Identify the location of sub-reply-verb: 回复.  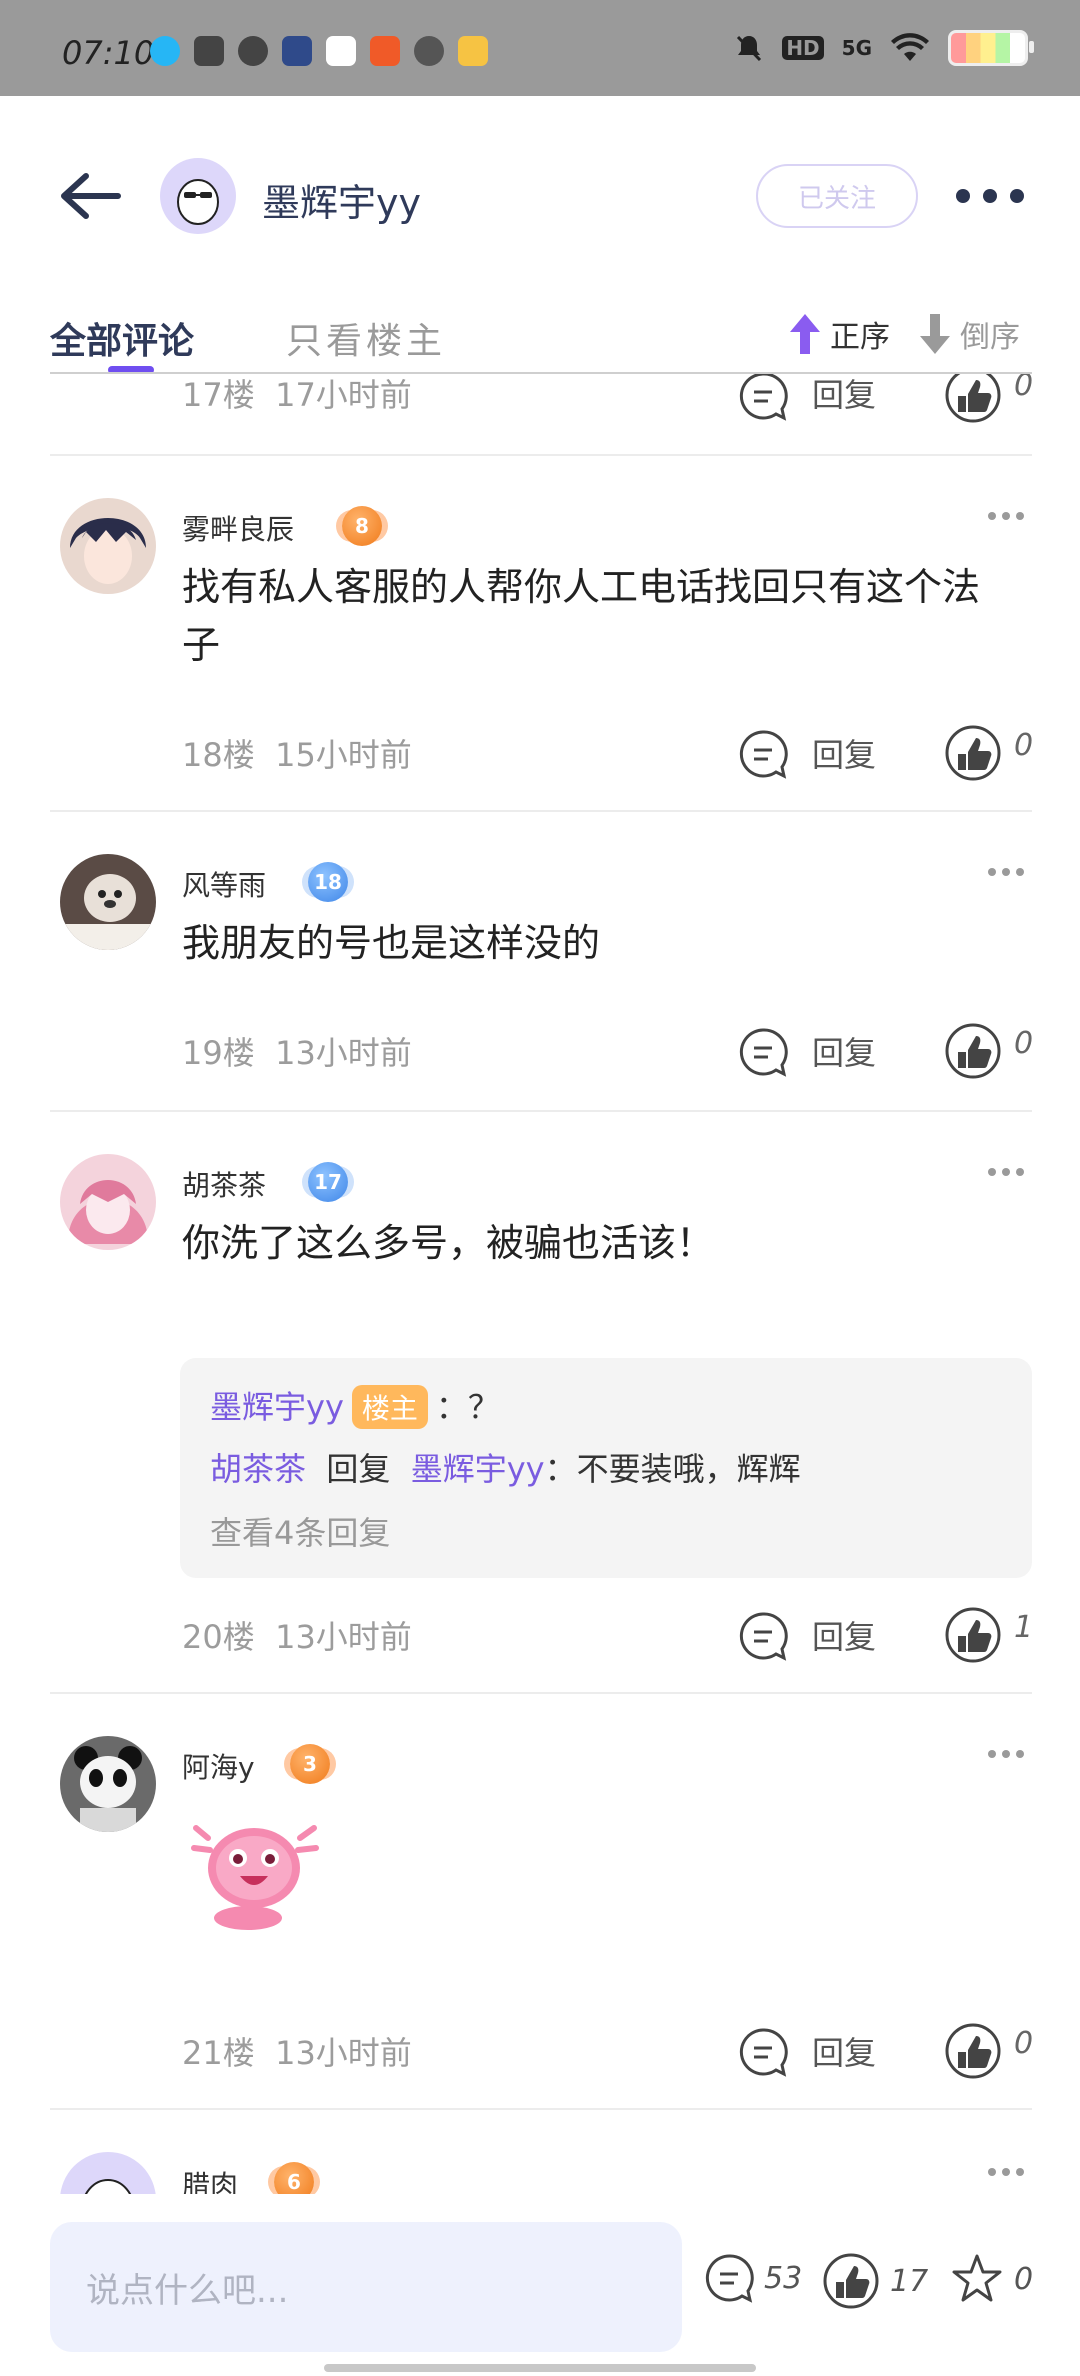
(358, 1469).